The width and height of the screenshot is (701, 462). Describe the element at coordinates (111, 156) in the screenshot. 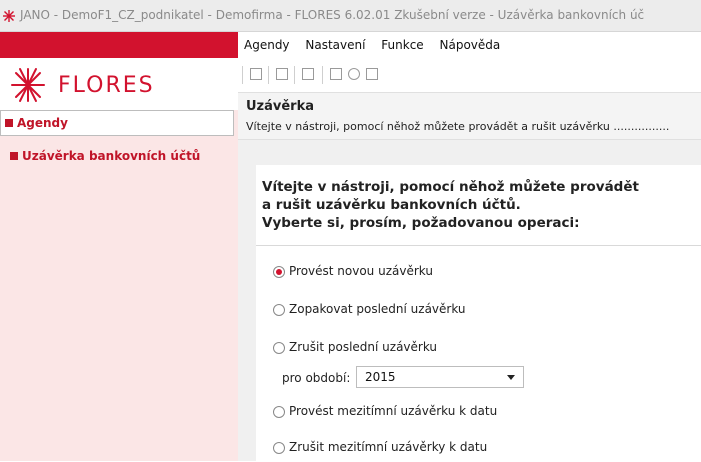

I see `sidebar-item-label: Uzávěrka bankovních účtů` at that location.